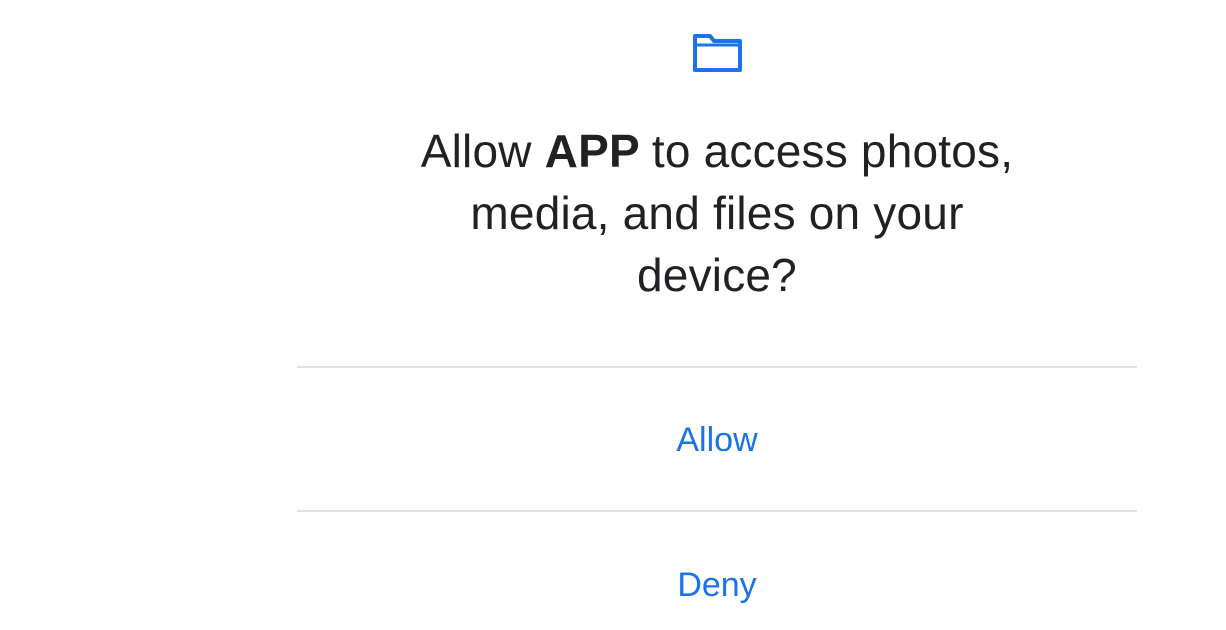 The image size is (1226, 630). I want to click on app-name: APP, so click(592, 151).